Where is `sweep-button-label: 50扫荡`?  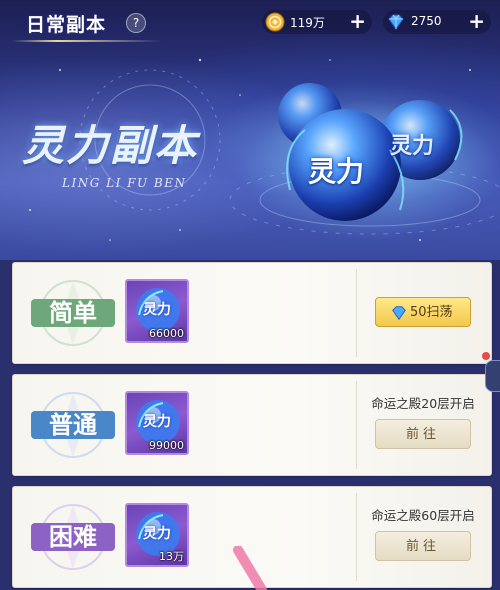 sweep-button-label: 50扫荡 is located at coordinates (431, 312).